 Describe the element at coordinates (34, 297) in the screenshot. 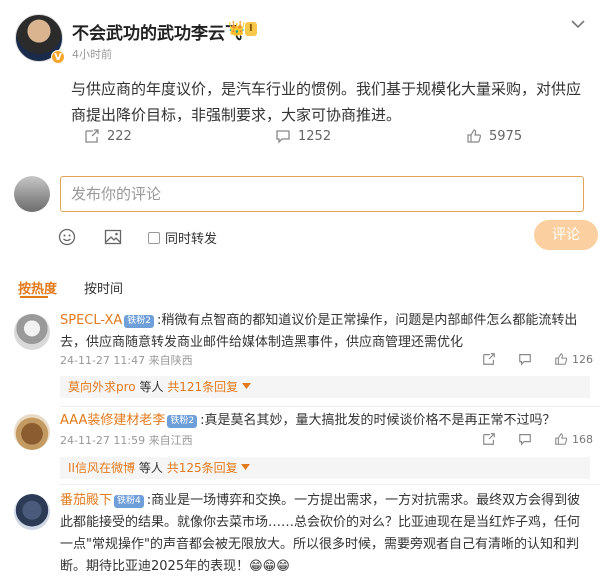

I see `active-tab-underline` at that location.